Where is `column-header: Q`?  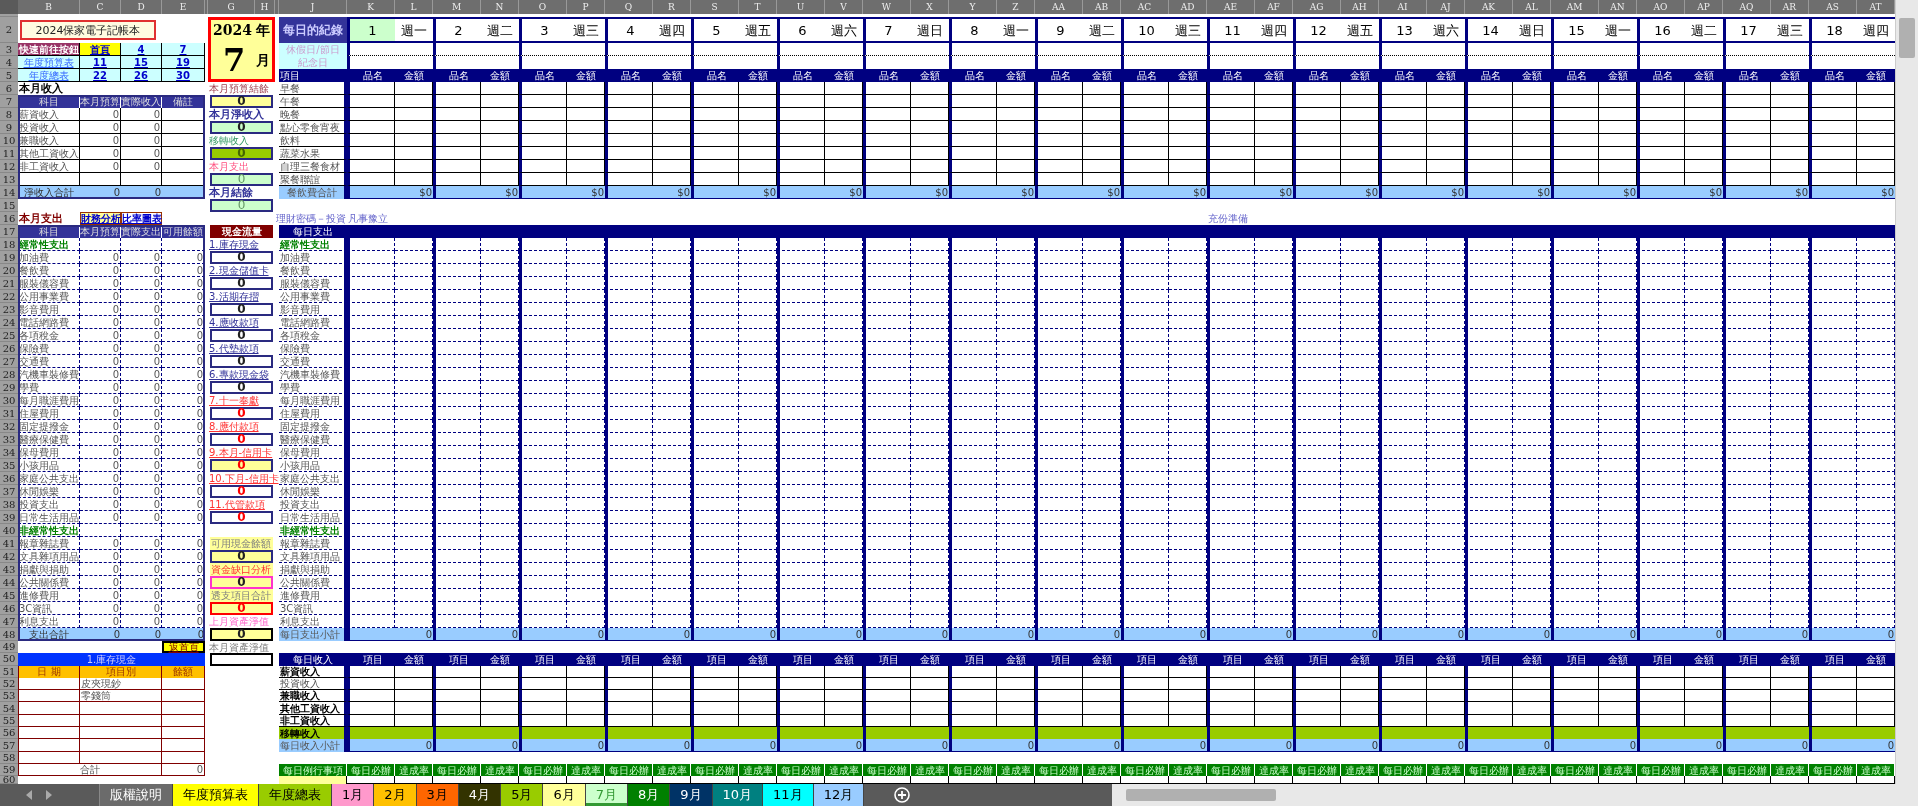
column-header: Q is located at coordinates (629, 7).